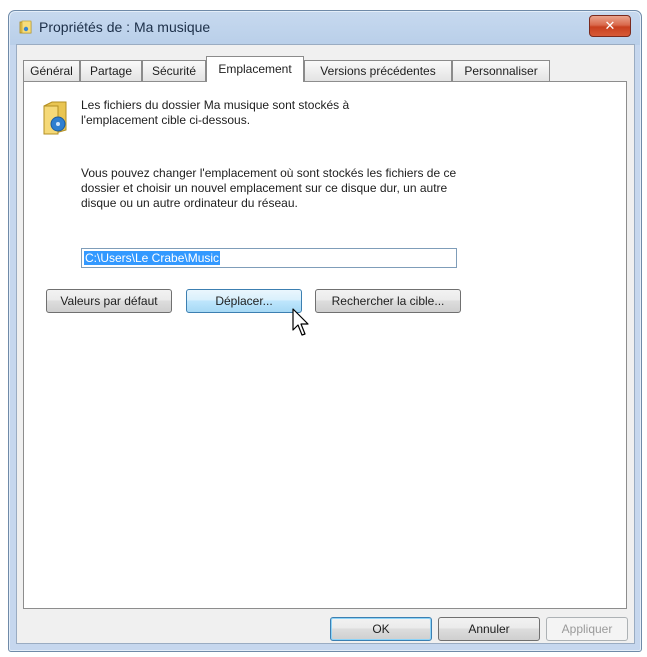 The image size is (647, 657). What do you see at coordinates (152, 258) in the screenshot?
I see `target-path-value: C:\Users\Le Crabe\Music` at bounding box center [152, 258].